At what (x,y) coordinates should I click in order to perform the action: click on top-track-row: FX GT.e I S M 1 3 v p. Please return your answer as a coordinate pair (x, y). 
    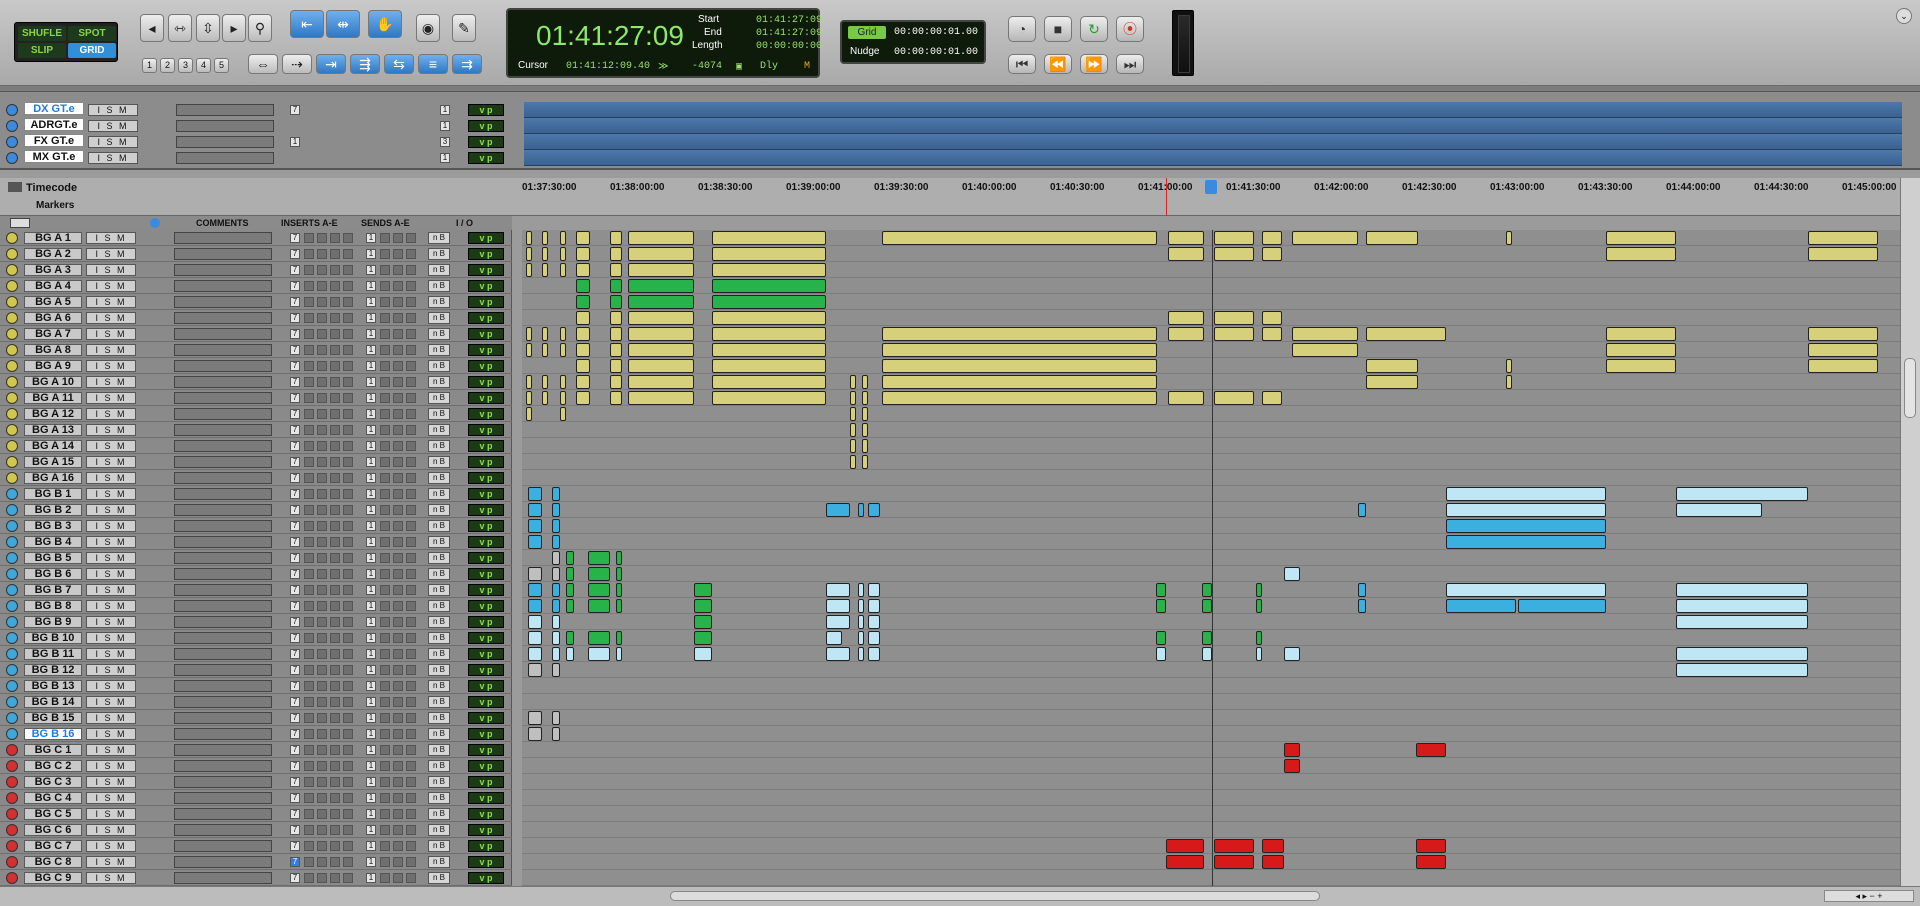
    Looking at the image, I should click on (260, 142).